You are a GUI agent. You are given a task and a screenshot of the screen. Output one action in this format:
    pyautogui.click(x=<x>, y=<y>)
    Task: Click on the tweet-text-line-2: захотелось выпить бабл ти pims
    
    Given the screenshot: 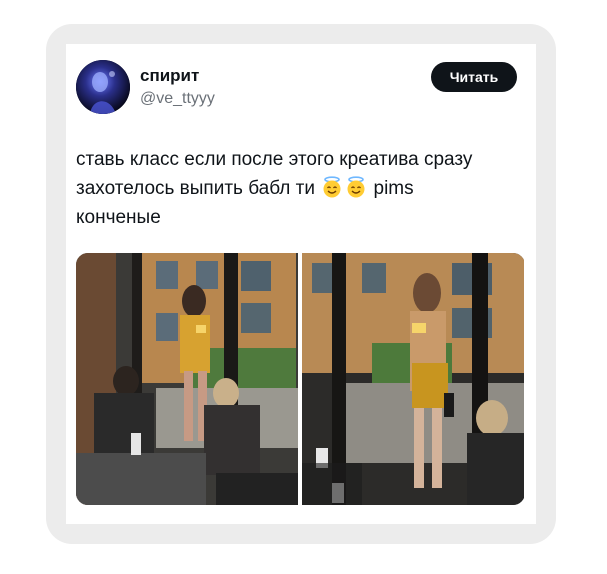 What is the action you would take?
    pyautogui.click(x=301, y=188)
    